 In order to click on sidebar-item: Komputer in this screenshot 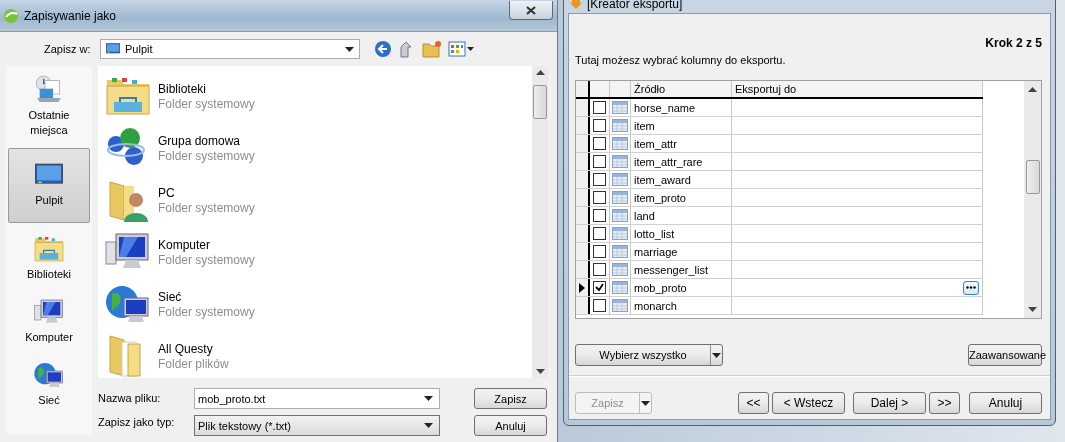, I will do `click(49, 320)`.